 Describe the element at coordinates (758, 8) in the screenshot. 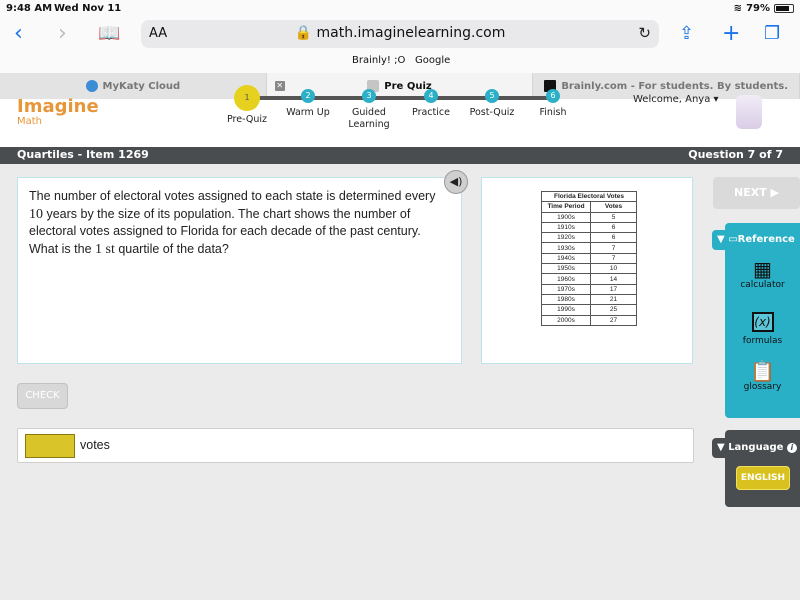

I see `battery-percent: 79%` at that location.